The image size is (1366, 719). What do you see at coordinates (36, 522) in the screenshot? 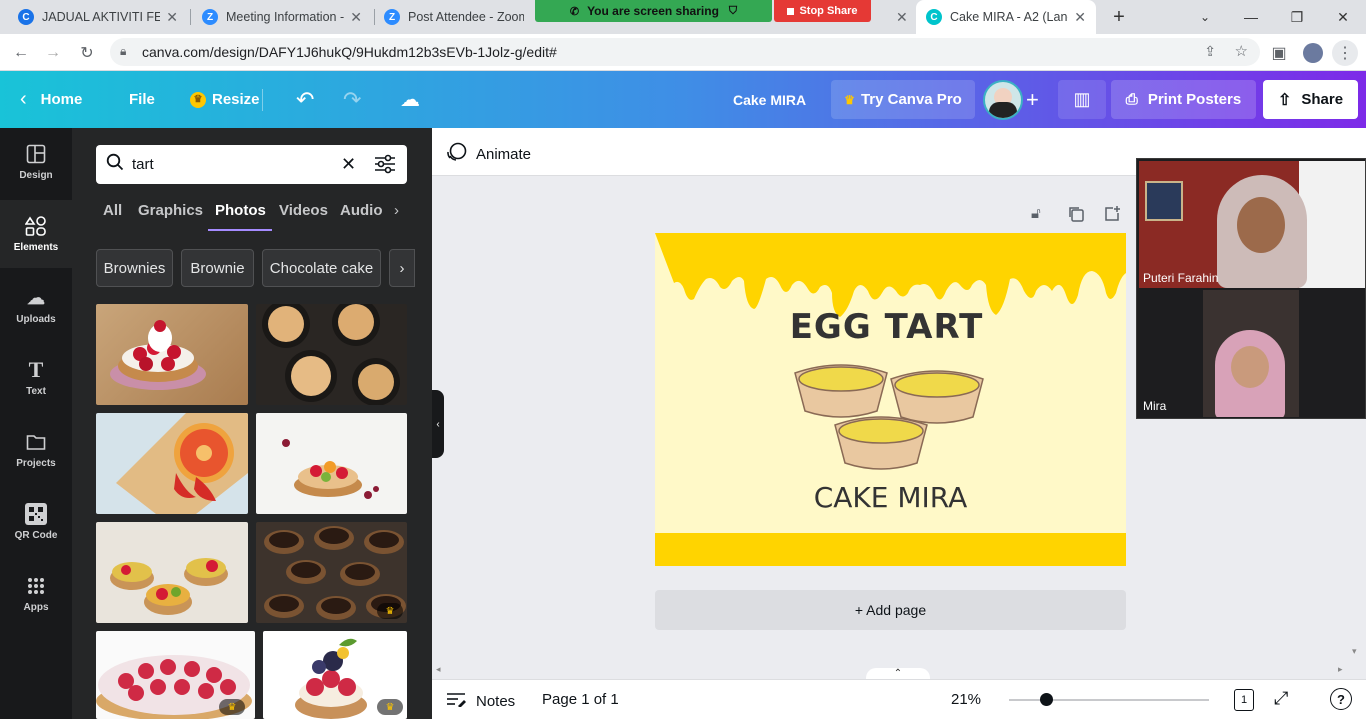
I see `rail-item-qr-code: QR Code` at bounding box center [36, 522].